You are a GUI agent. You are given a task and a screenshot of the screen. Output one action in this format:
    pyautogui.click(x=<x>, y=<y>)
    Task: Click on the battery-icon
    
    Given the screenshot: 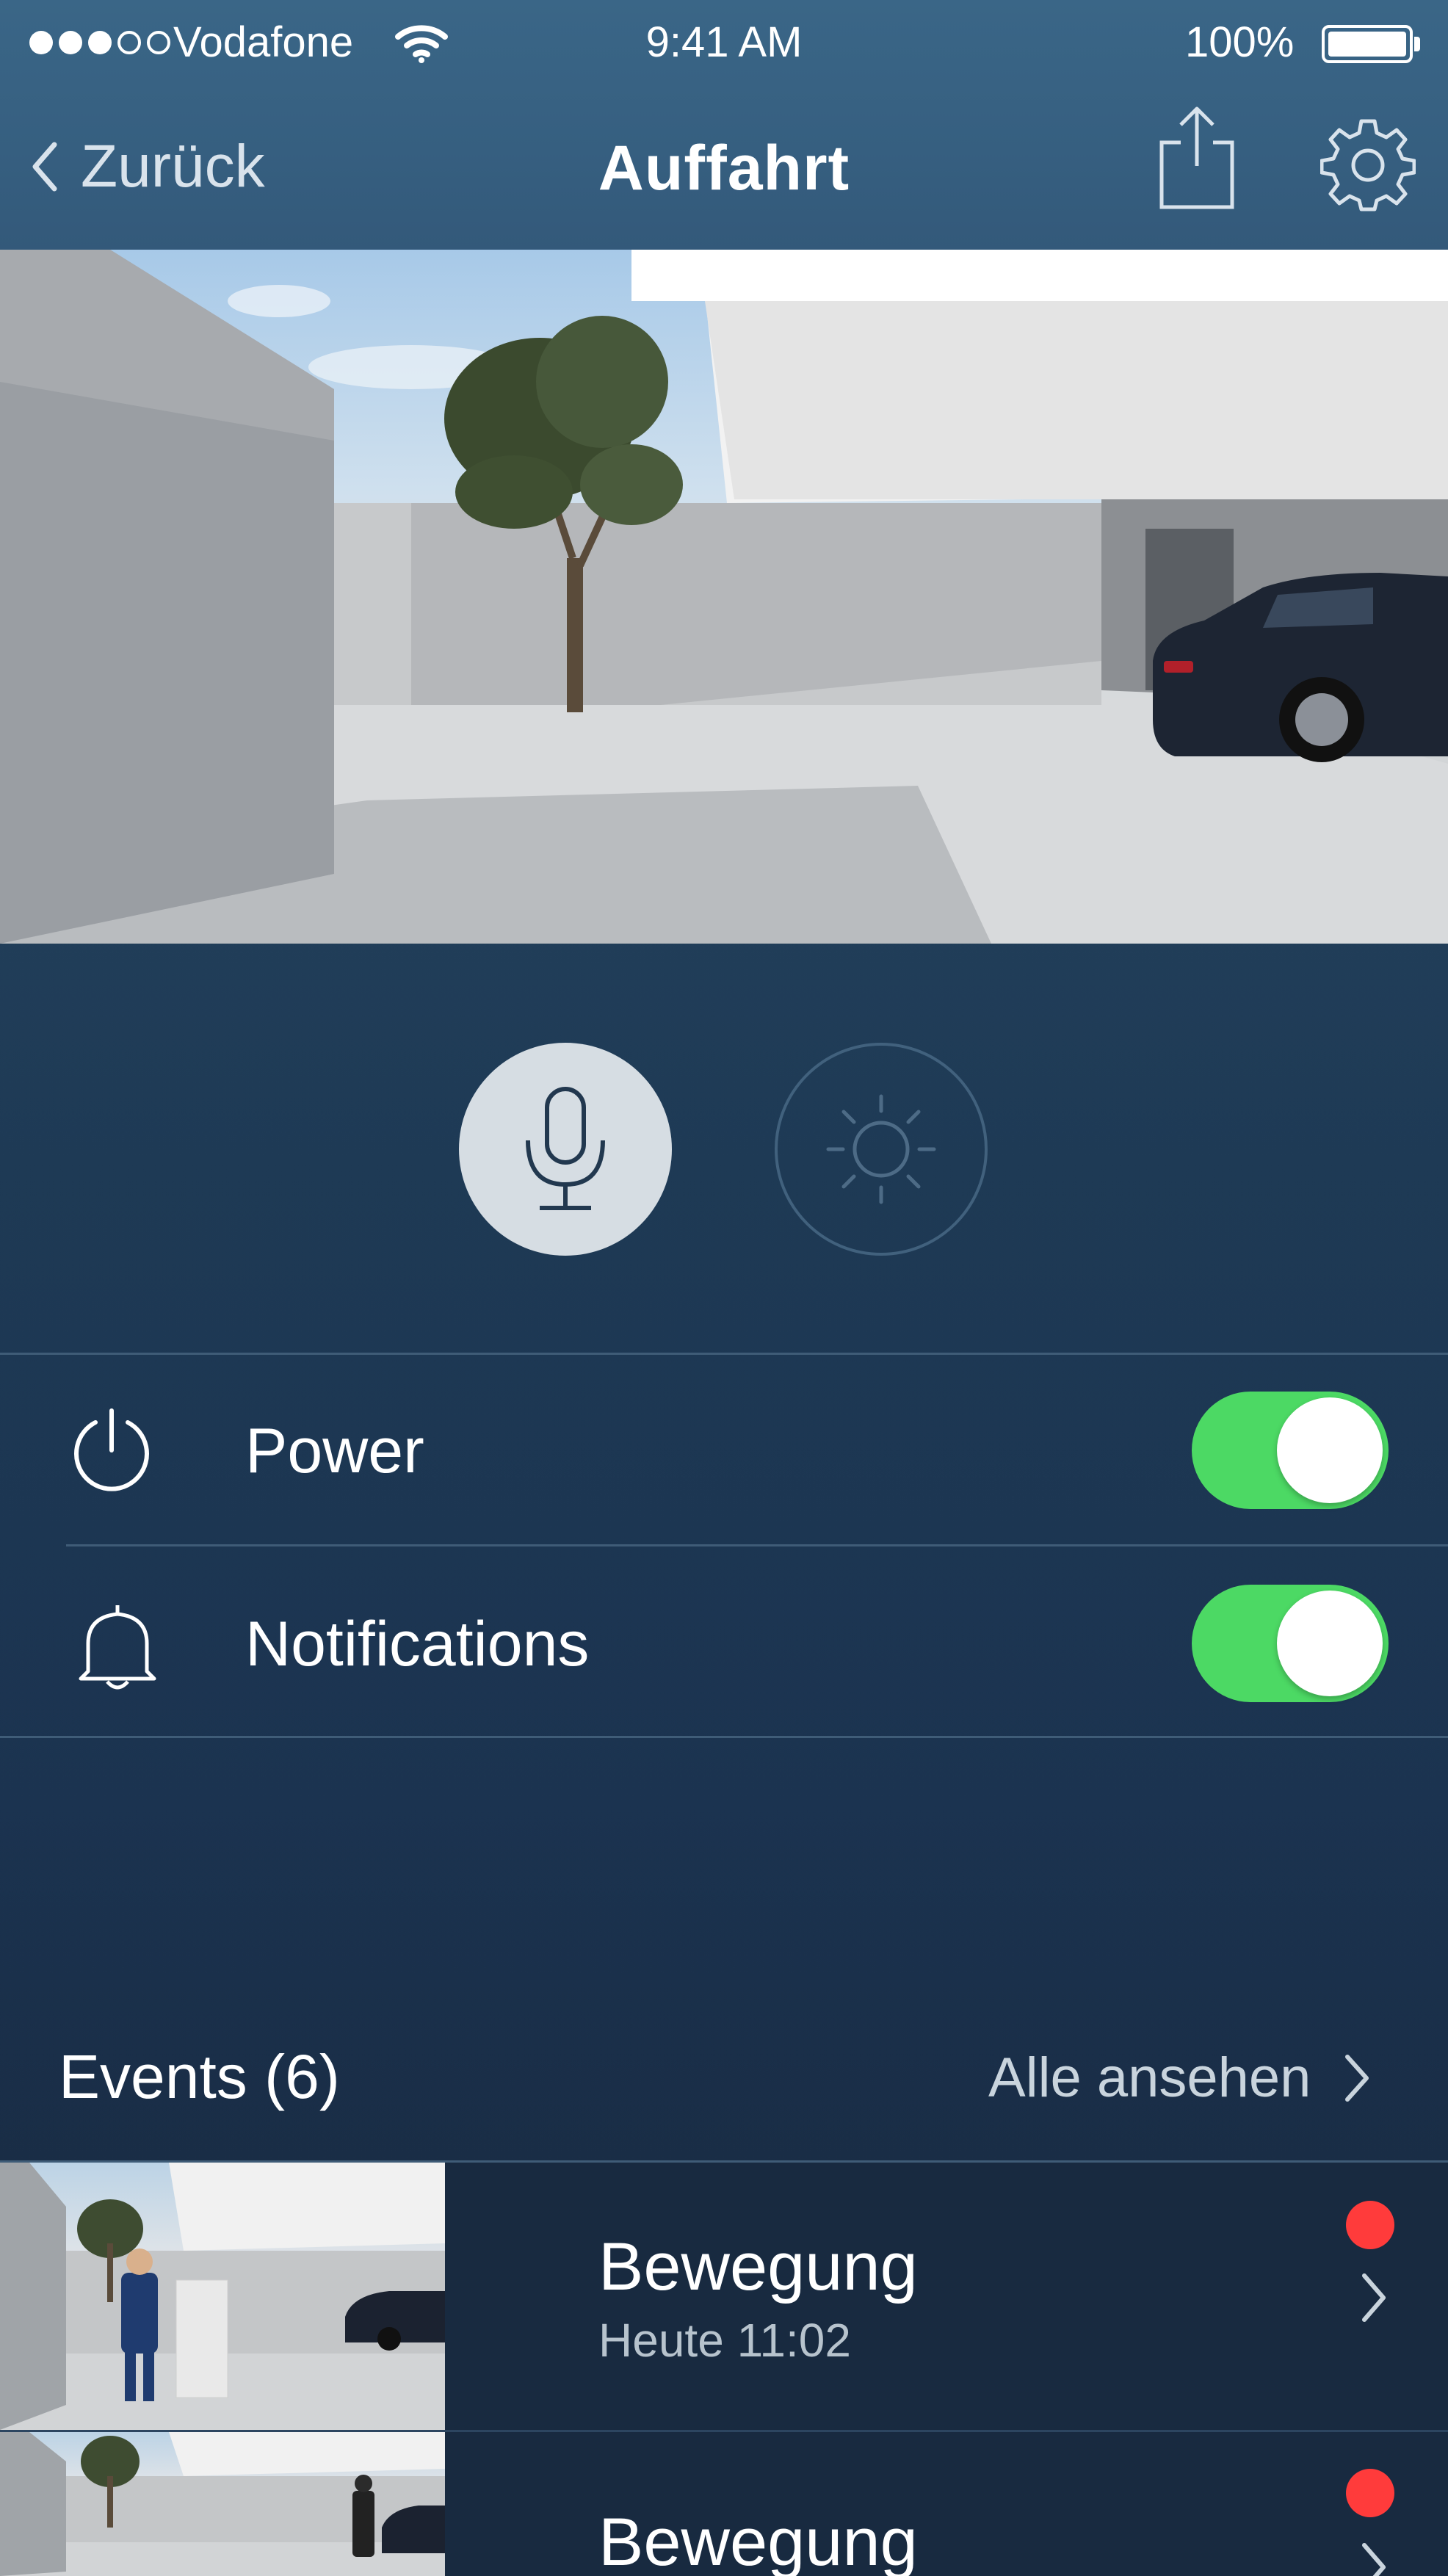 What is the action you would take?
    pyautogui.click(x=1367, y=44)
    